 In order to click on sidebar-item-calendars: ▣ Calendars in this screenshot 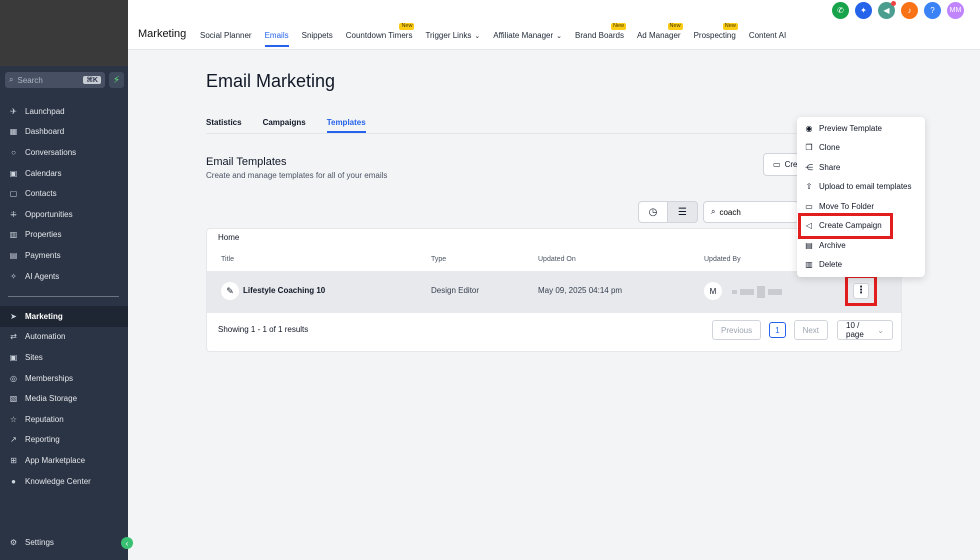, I will do `click(64, 173)`.